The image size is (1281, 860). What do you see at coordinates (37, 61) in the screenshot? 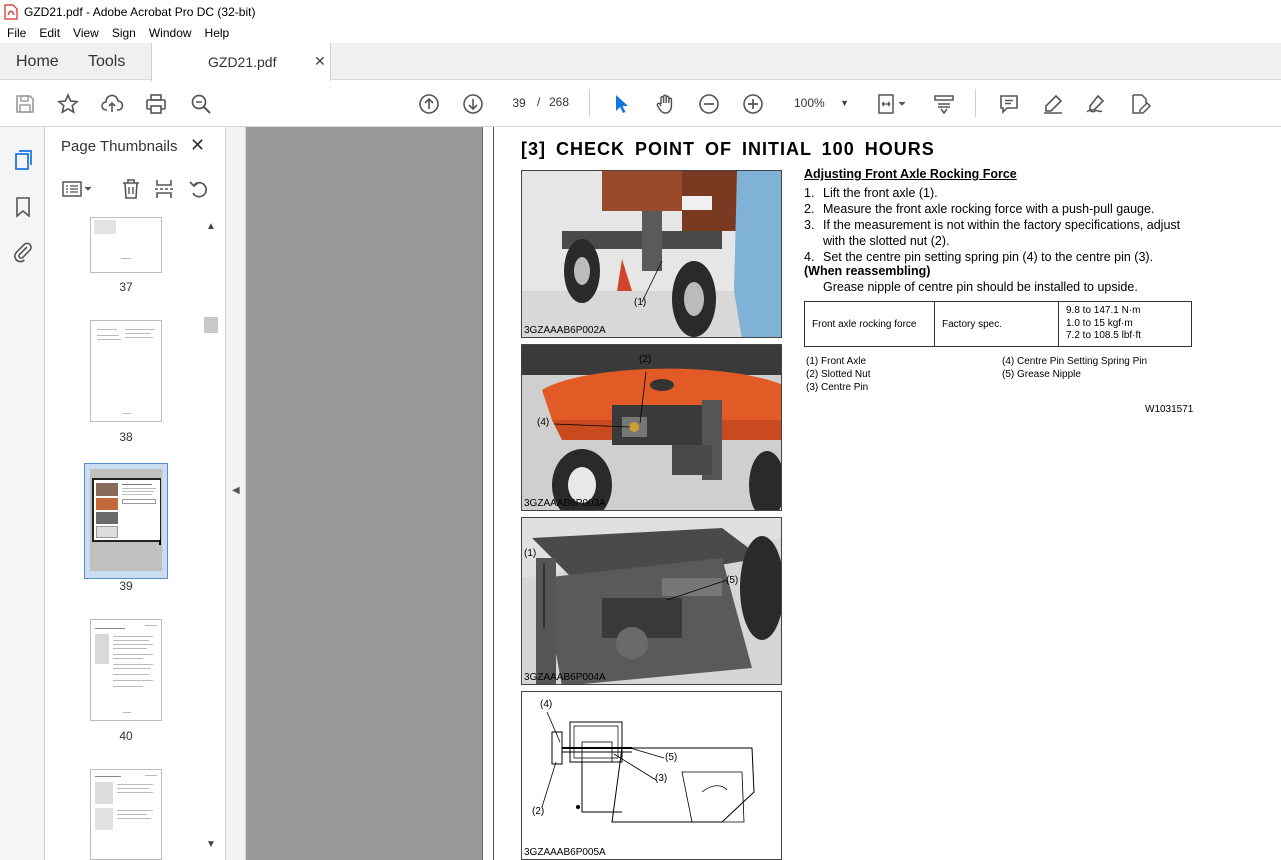
I see `tab-home: Home` at bounding box center [37, 61].